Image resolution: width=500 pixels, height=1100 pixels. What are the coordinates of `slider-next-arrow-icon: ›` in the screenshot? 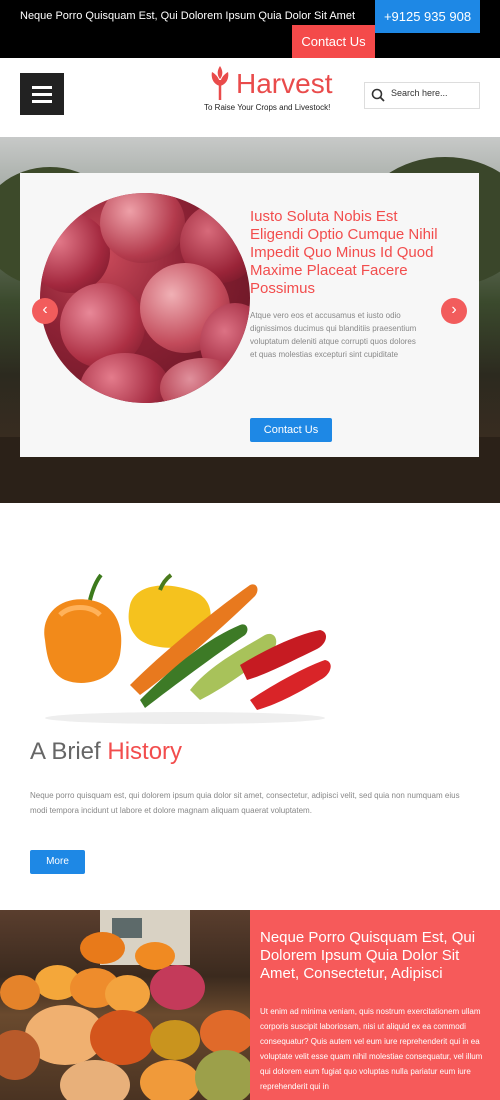 It's located at (454, 311).